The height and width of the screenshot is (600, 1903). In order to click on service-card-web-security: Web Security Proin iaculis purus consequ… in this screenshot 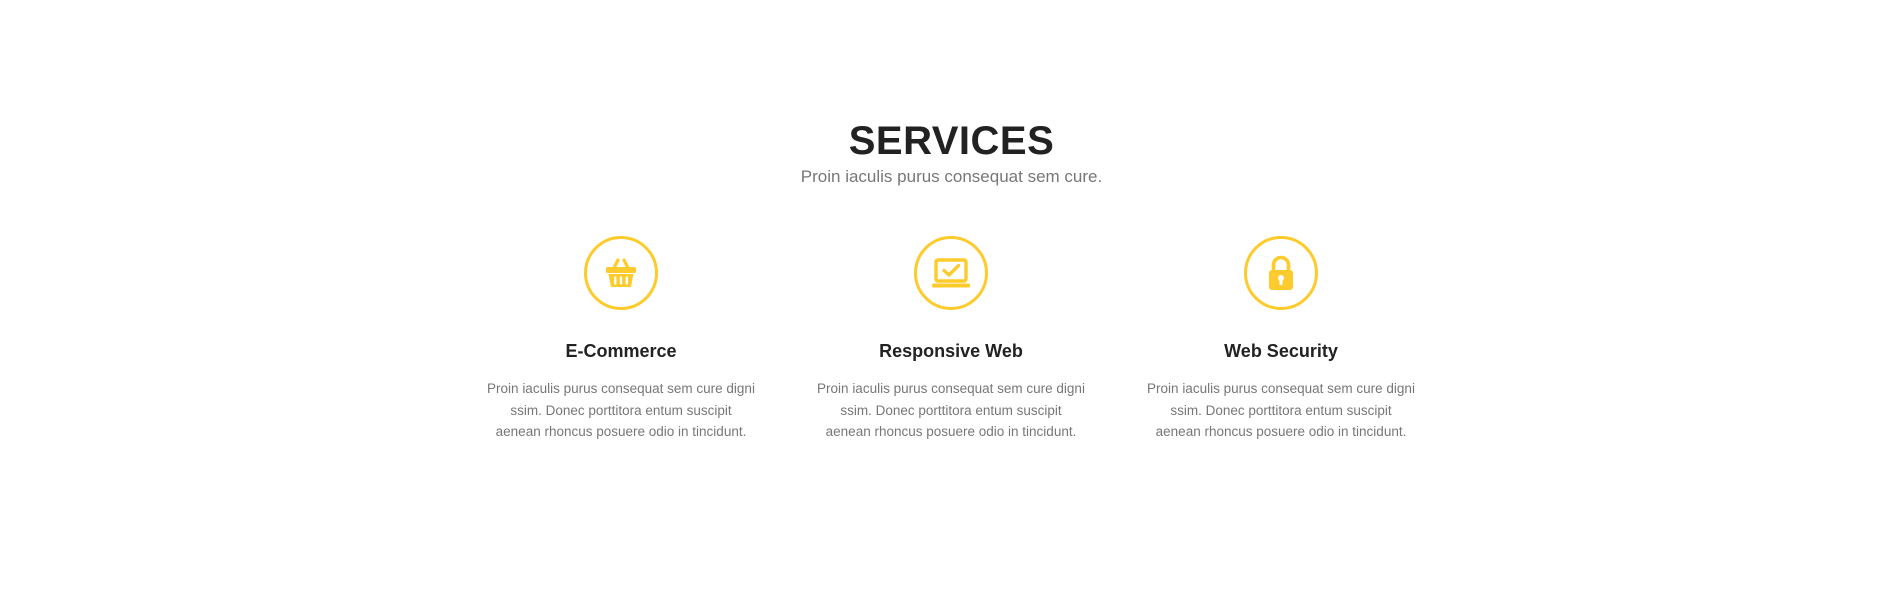, I will do `click(1281, 339)`.